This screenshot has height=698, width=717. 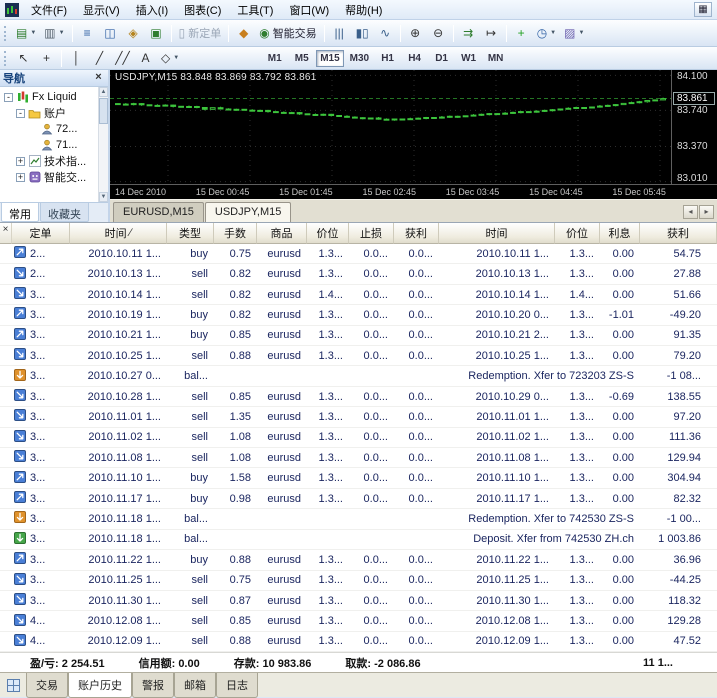 What do you see at coordinates (330, 58) in the screenshot?
I see `period-m15-button: M15` at bounding box center [330, 58].